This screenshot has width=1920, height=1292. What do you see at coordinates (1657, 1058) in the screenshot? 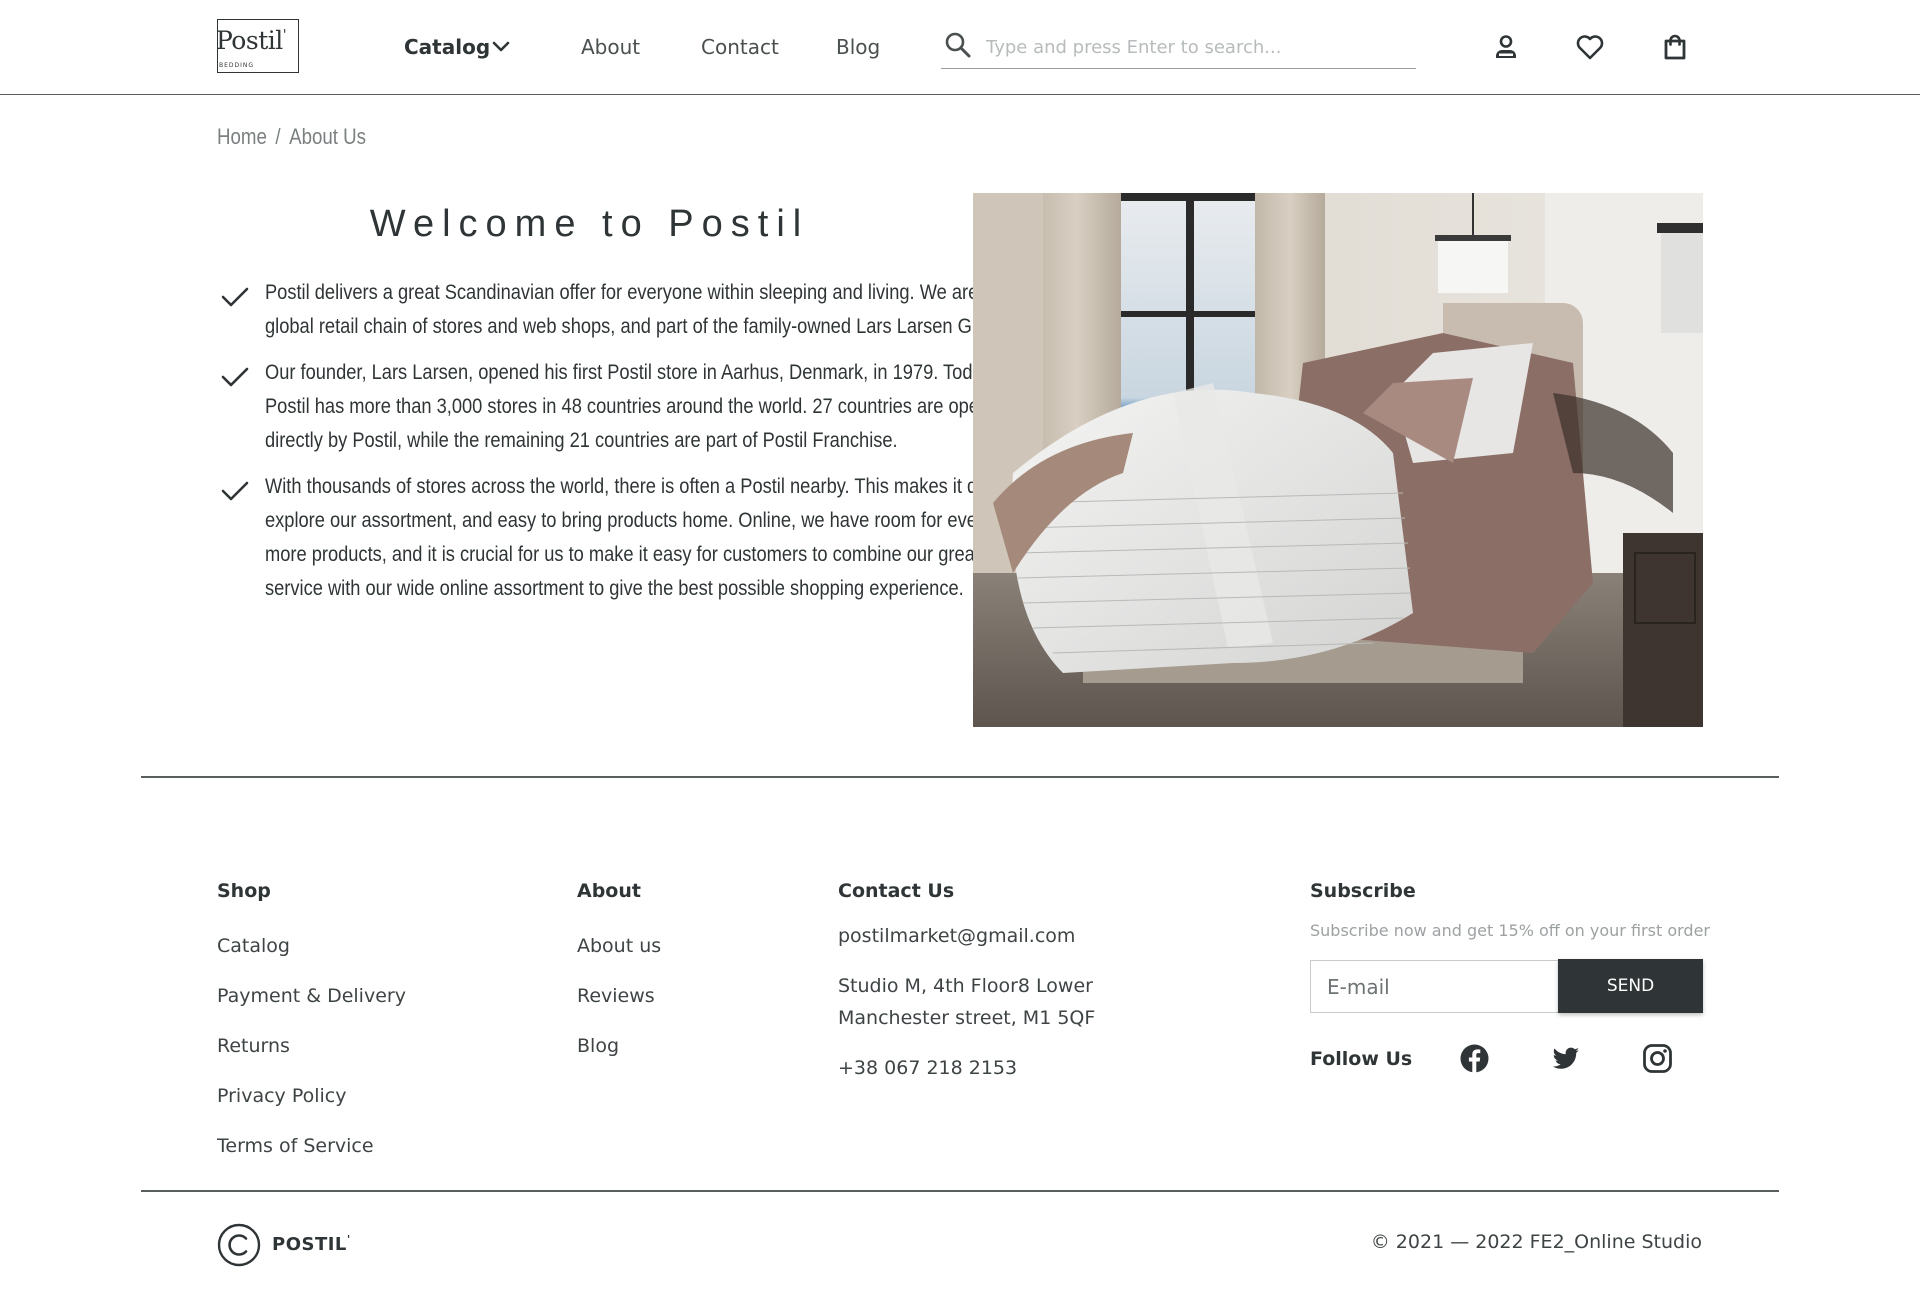
I see `instagram-icon` at bounding box center [1657, 1058].